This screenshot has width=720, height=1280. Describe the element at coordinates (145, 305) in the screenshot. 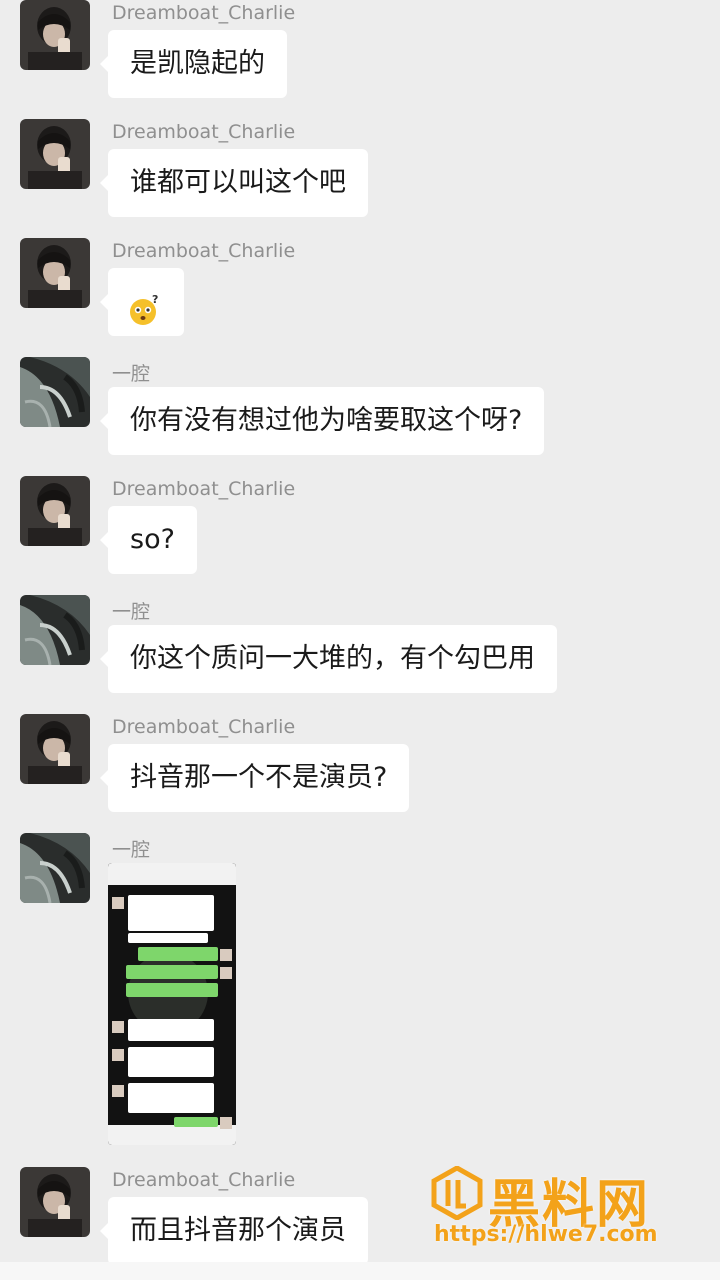

I see `confused-face-emoji: ?` at that location.